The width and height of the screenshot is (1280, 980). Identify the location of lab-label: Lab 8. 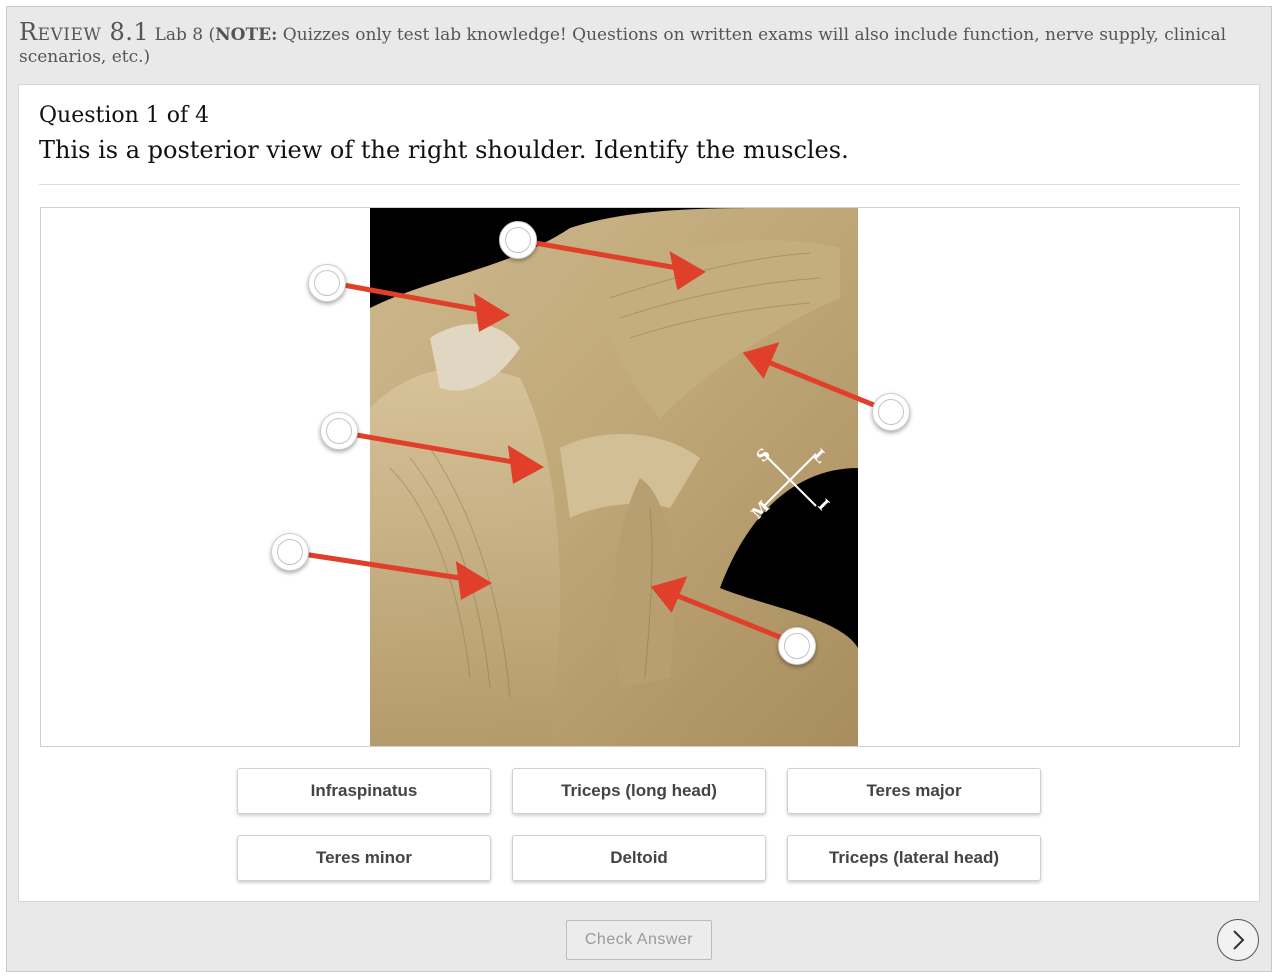
(179, 35).